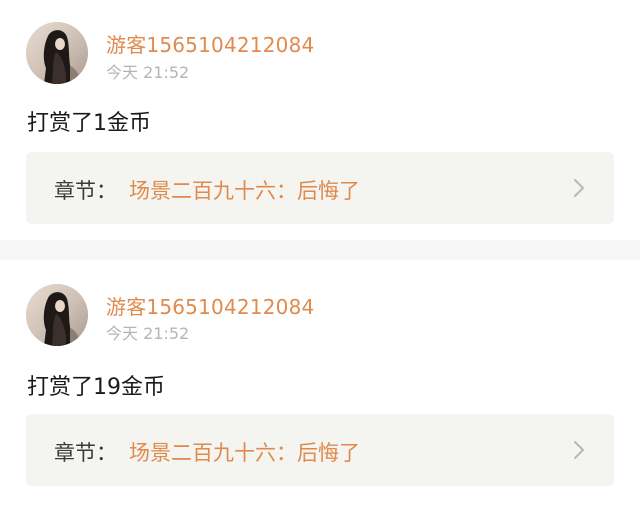 The height and width of the screenshot is (507, 640). Describe the element at coordinates (320, 250) in the screenshot. I see `card-divider` at that location.